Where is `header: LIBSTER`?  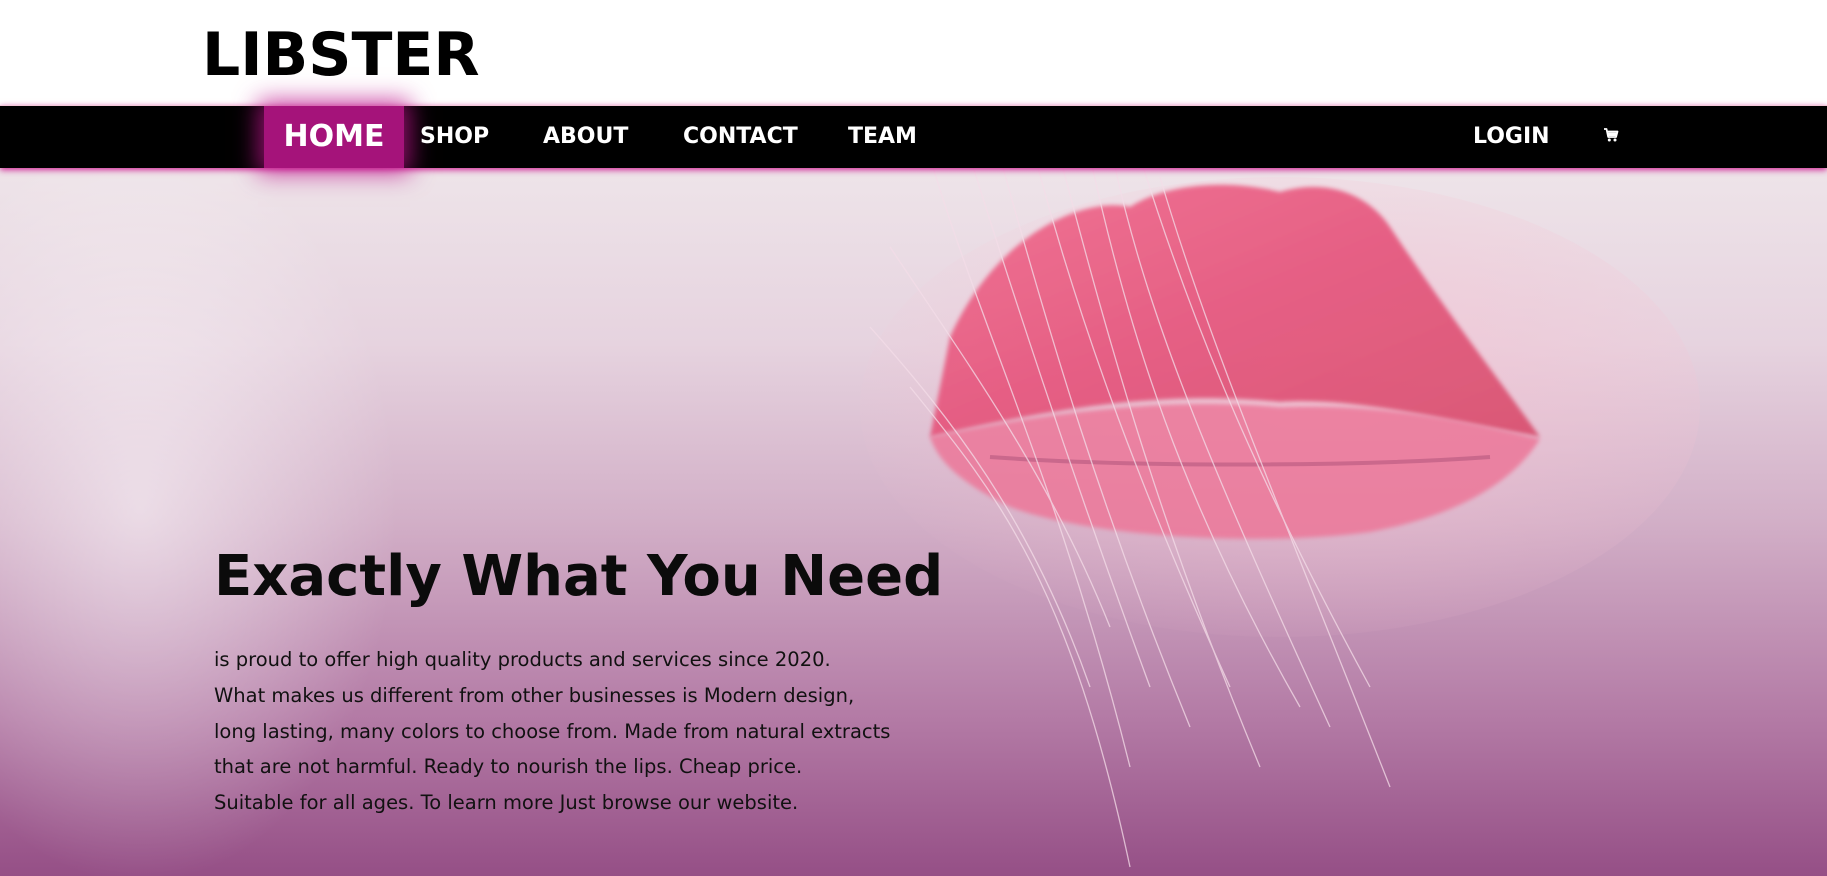
header: LIBSTER is located at coordinates (913, 52).